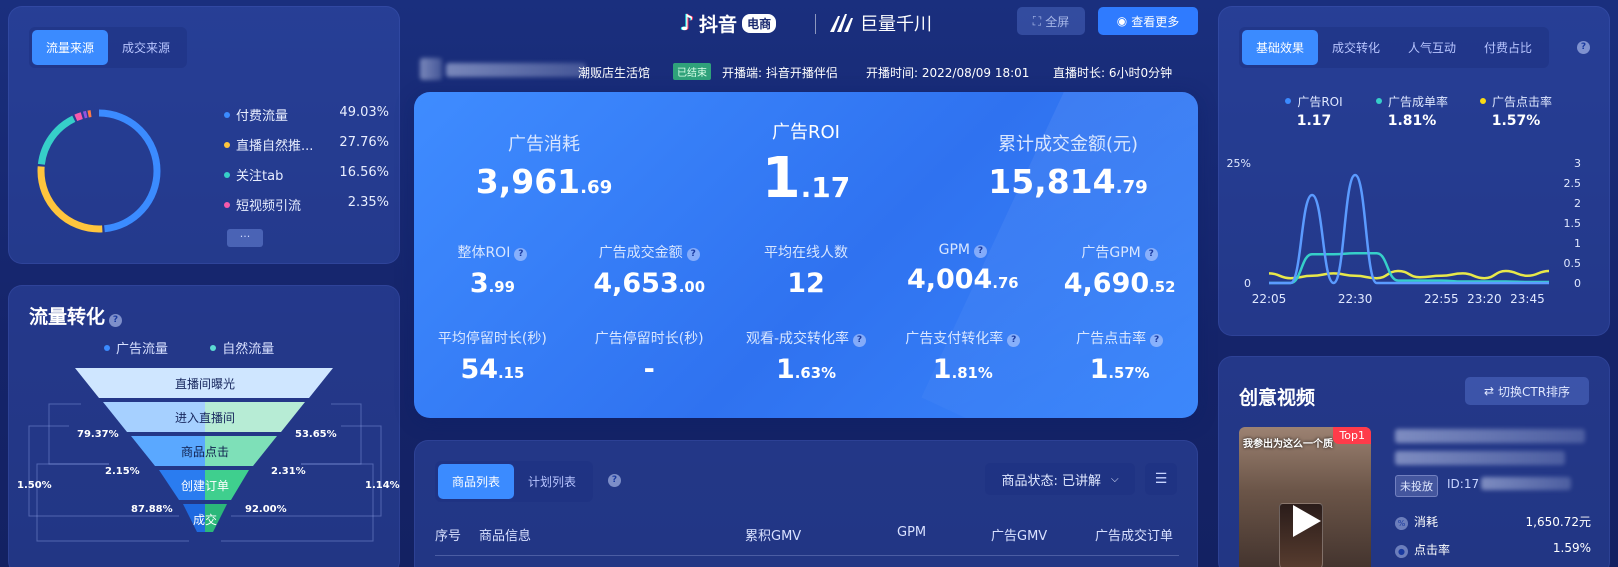 This screenshot has height=567, width=1618. Describe the element at coordinates (1113, 73) in the screenshot. I see `live-duration: 直播时长: 6小时0分钟` at that location.